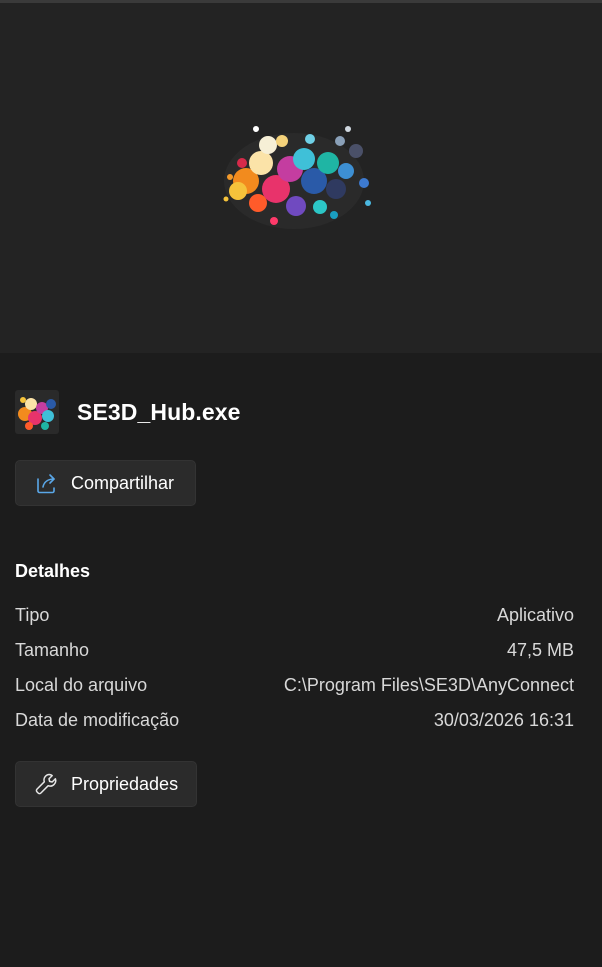 The height and width of the screenshot is (967, 602). Describe the element at coordinates (46, 784) in the screenshot. I see `wrench-icon` at that location.